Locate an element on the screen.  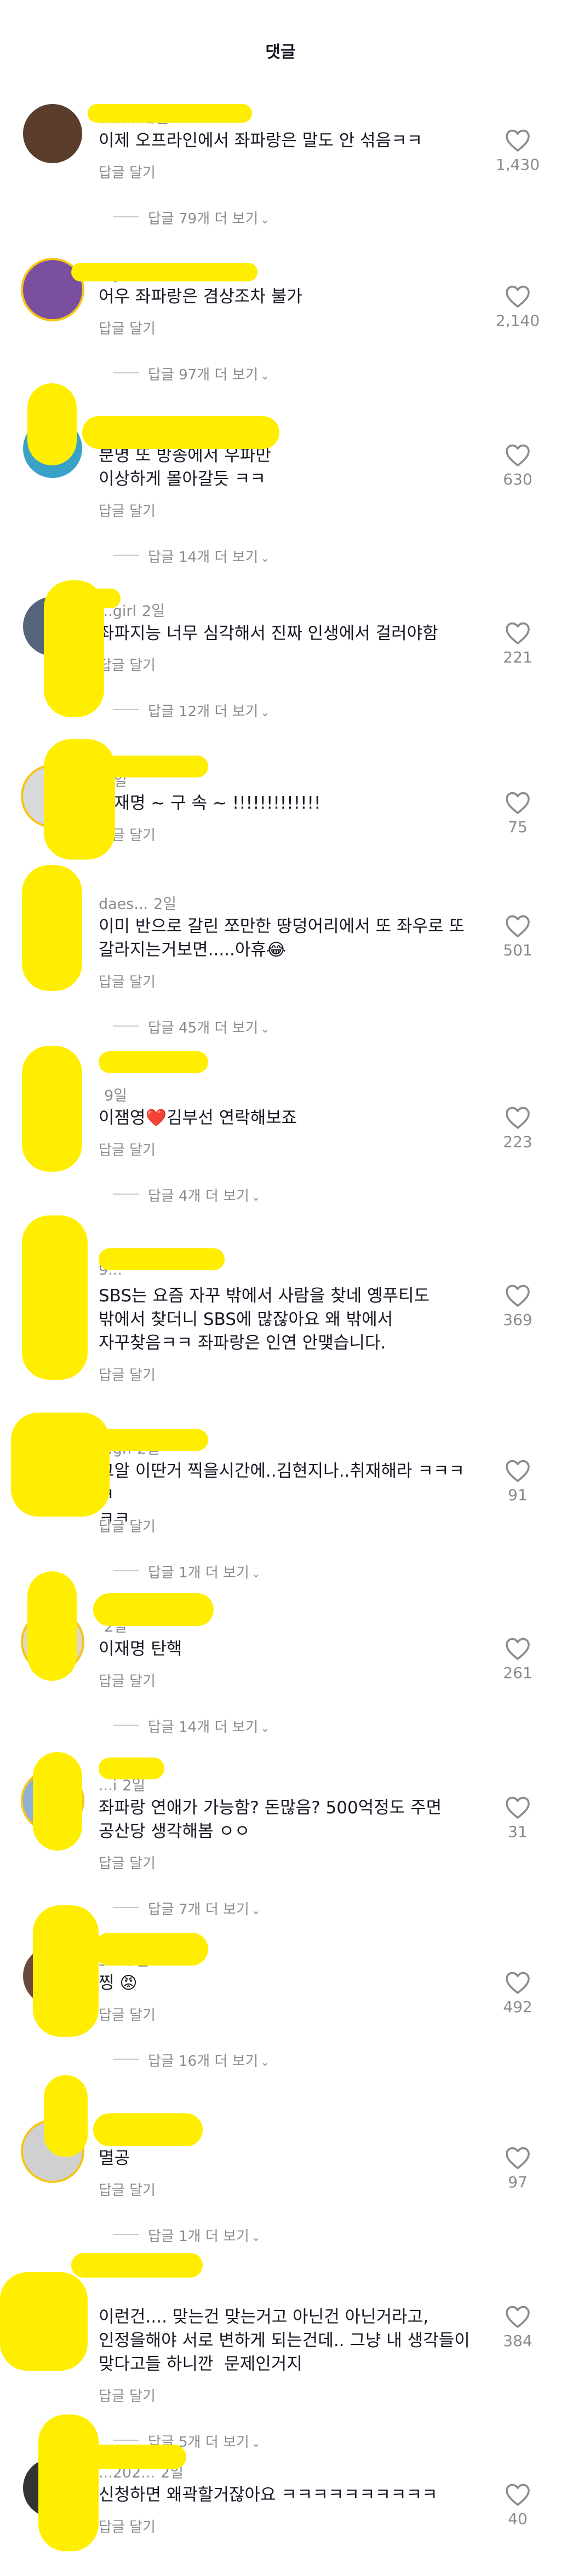
reply-count: 1 is located at coordinates (183, 1573).